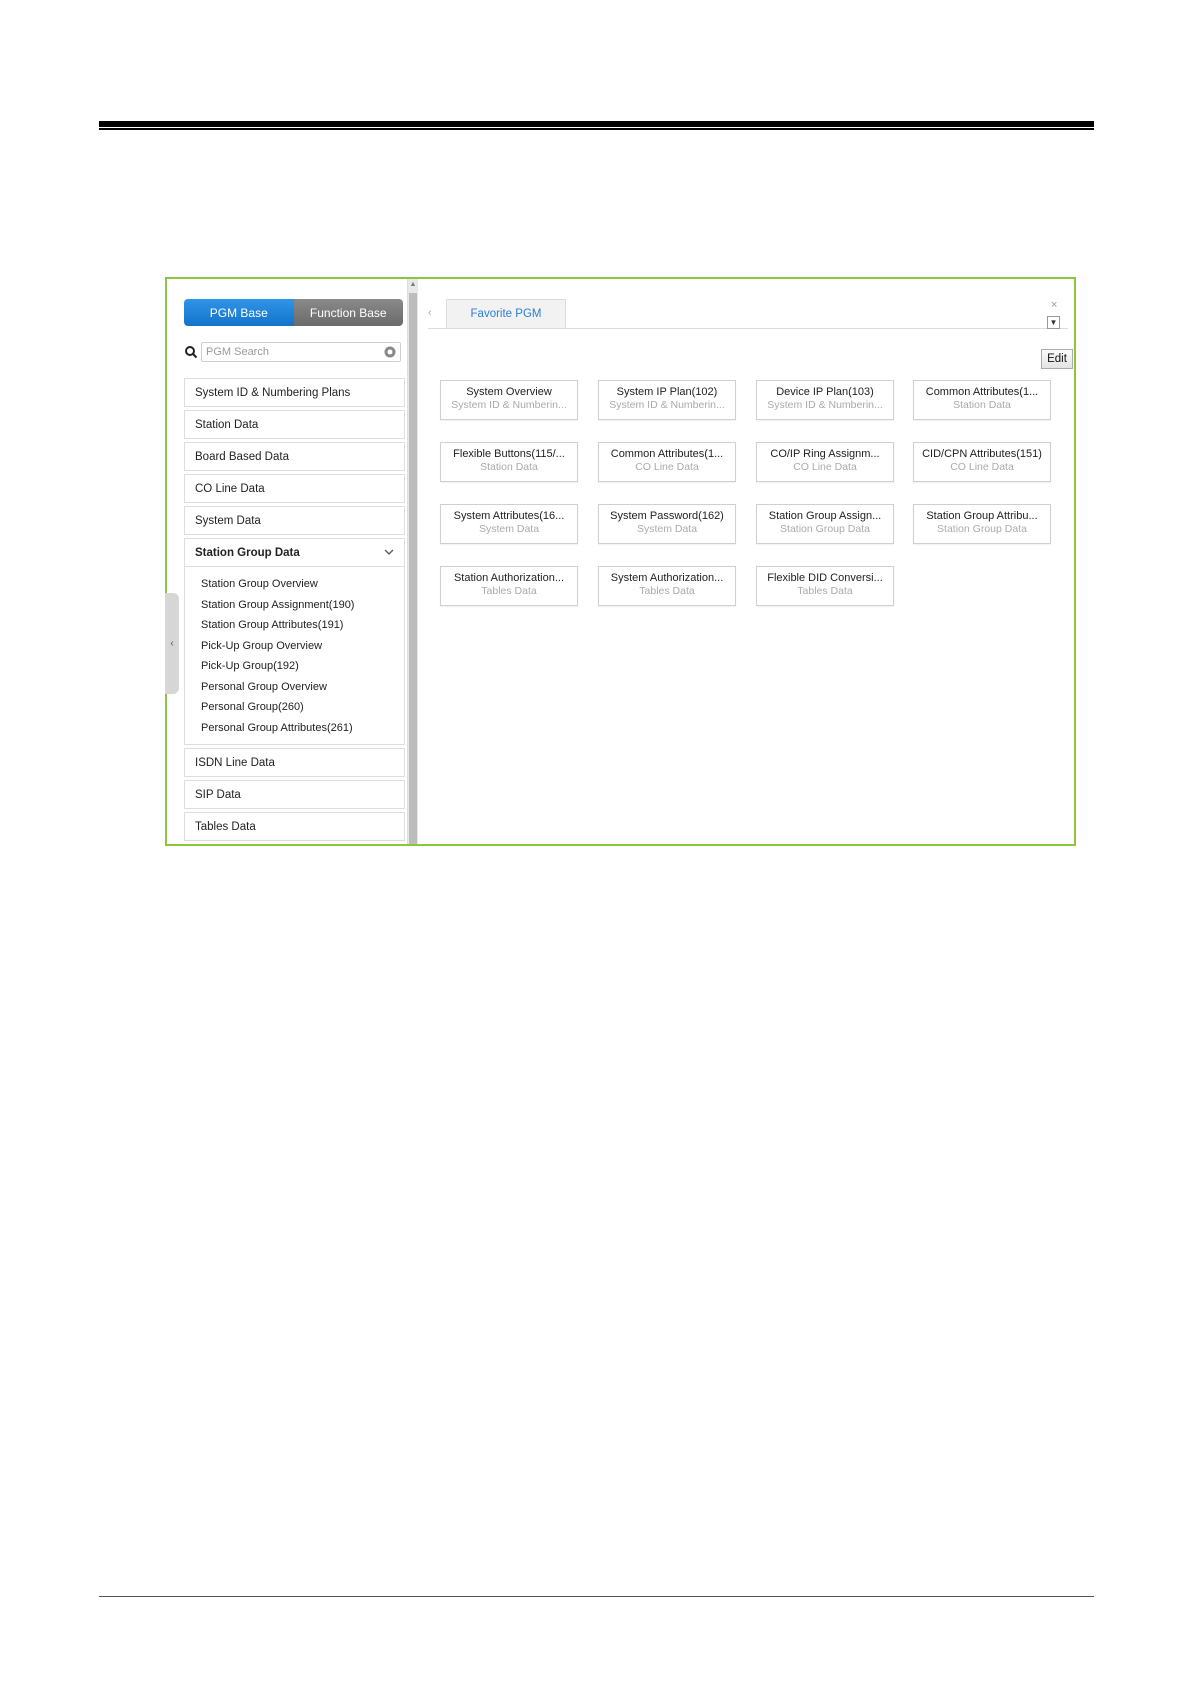 The image size is (1191, 1684). What do you see at coordinates (667, 392) in the screenshot?
I see `card-title: System IP Plan(102)` at bounding box center [667, 392].